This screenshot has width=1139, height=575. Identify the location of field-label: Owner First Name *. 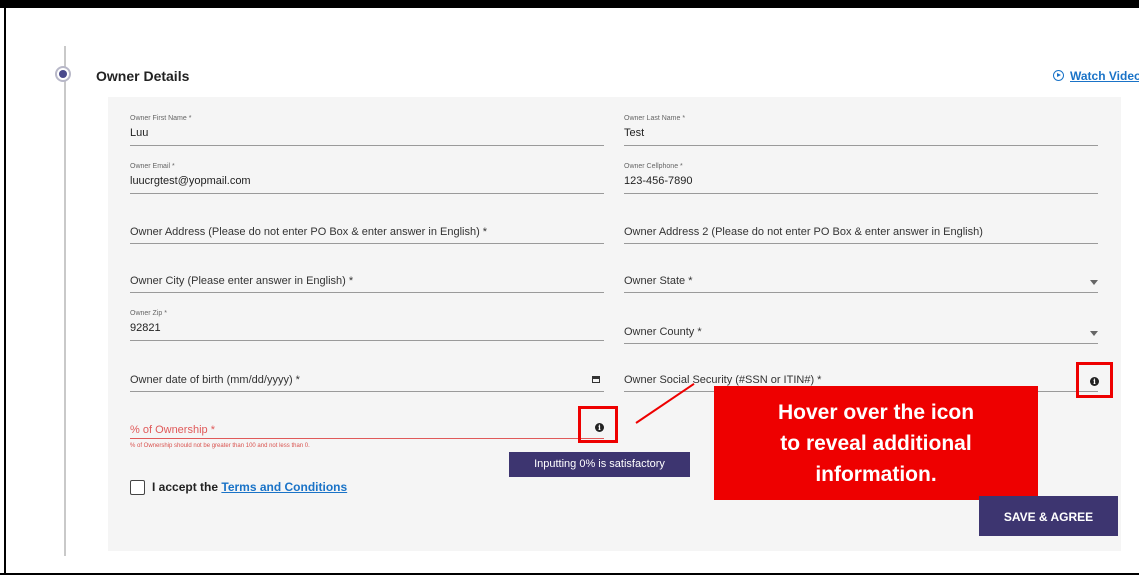
(161, 118).